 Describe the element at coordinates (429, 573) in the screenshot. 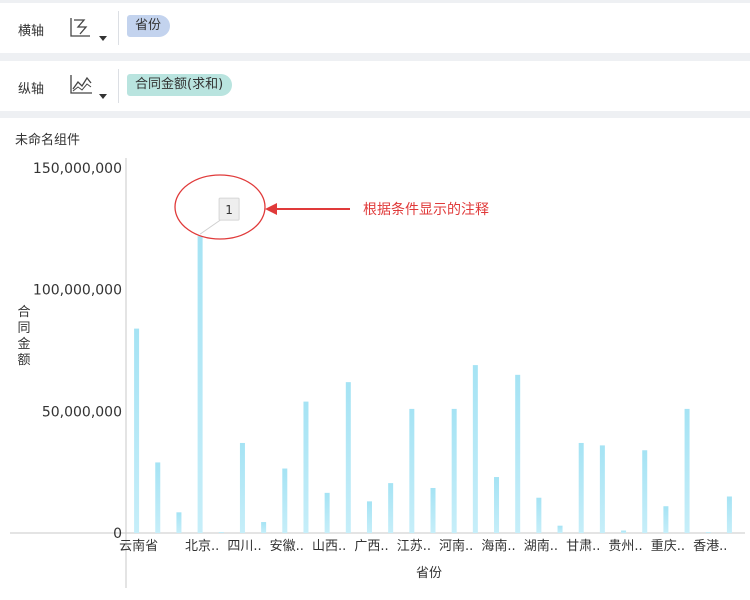

I see `x-axis-title: 省份` at that location.